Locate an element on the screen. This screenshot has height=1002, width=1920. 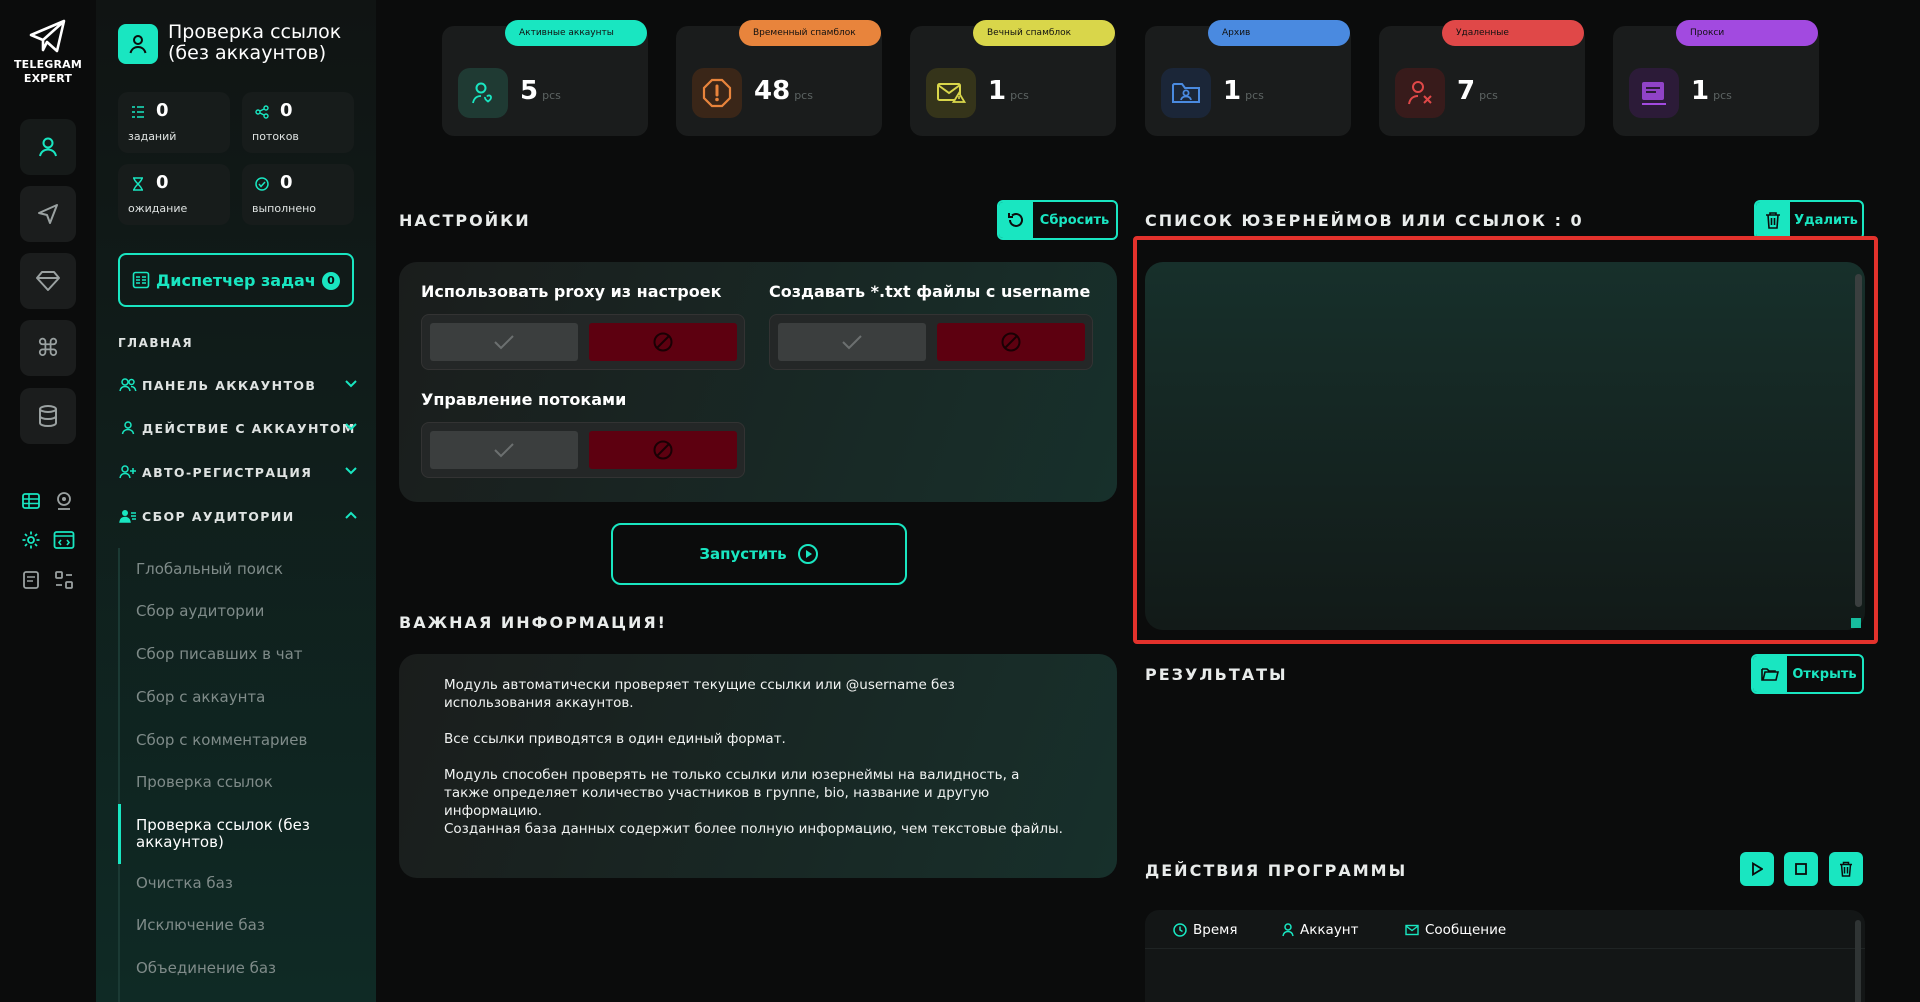
subnav-from-comments: Сбор с комментариев is located at coordinates (246, 740).